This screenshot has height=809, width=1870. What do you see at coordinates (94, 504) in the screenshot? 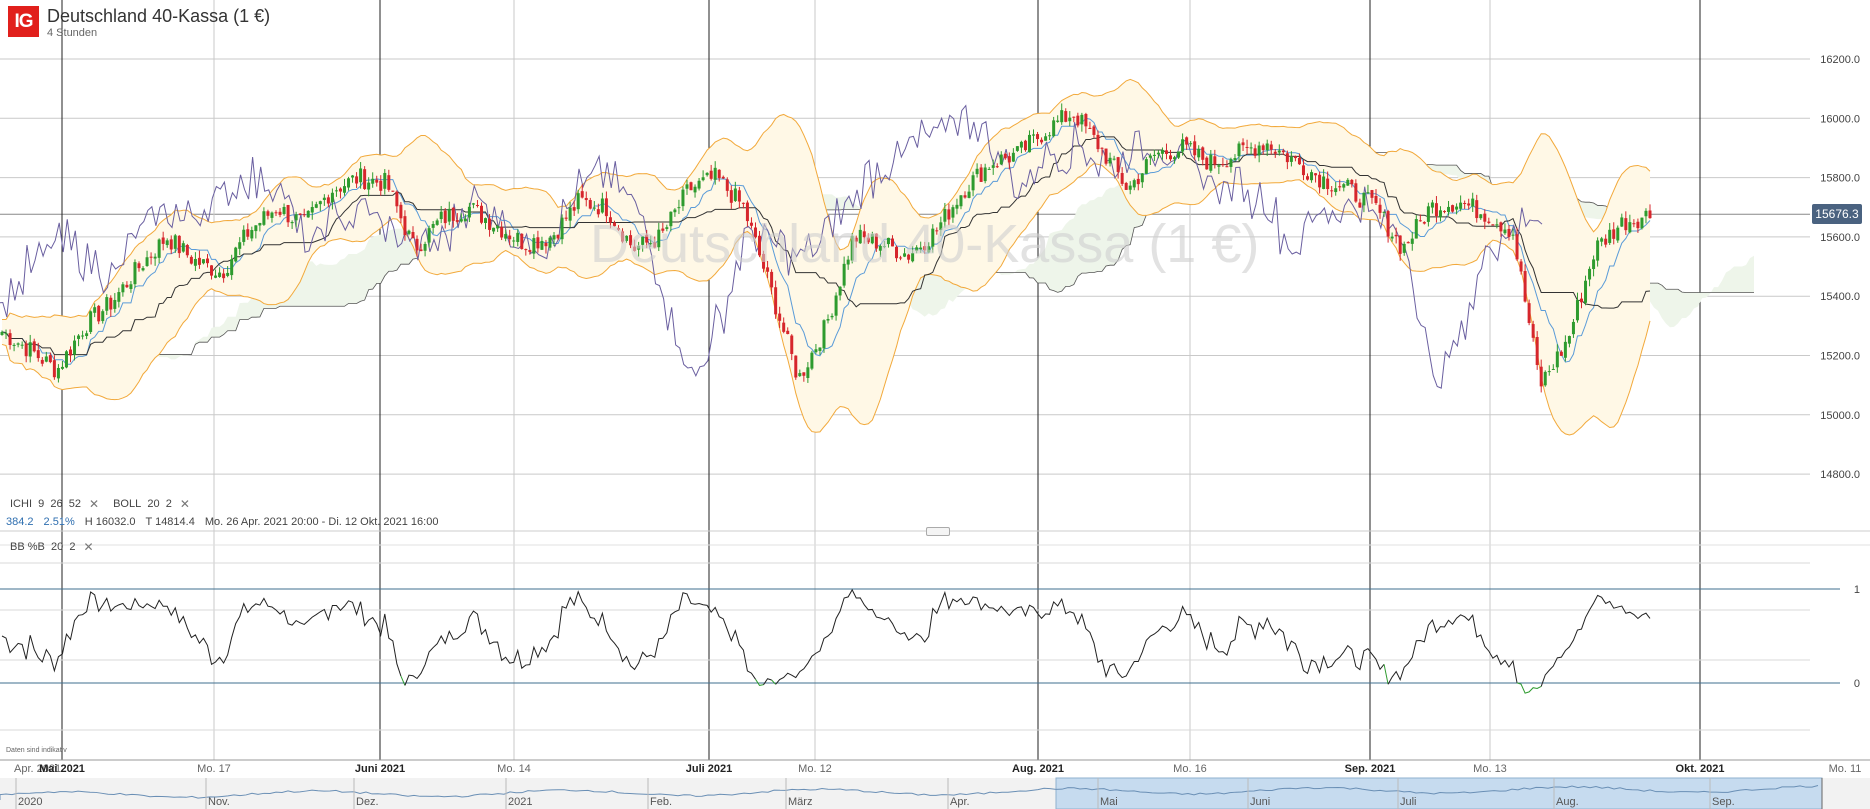
I see `ichi-remove-icon: ✕` at bounding box center [94, 504].